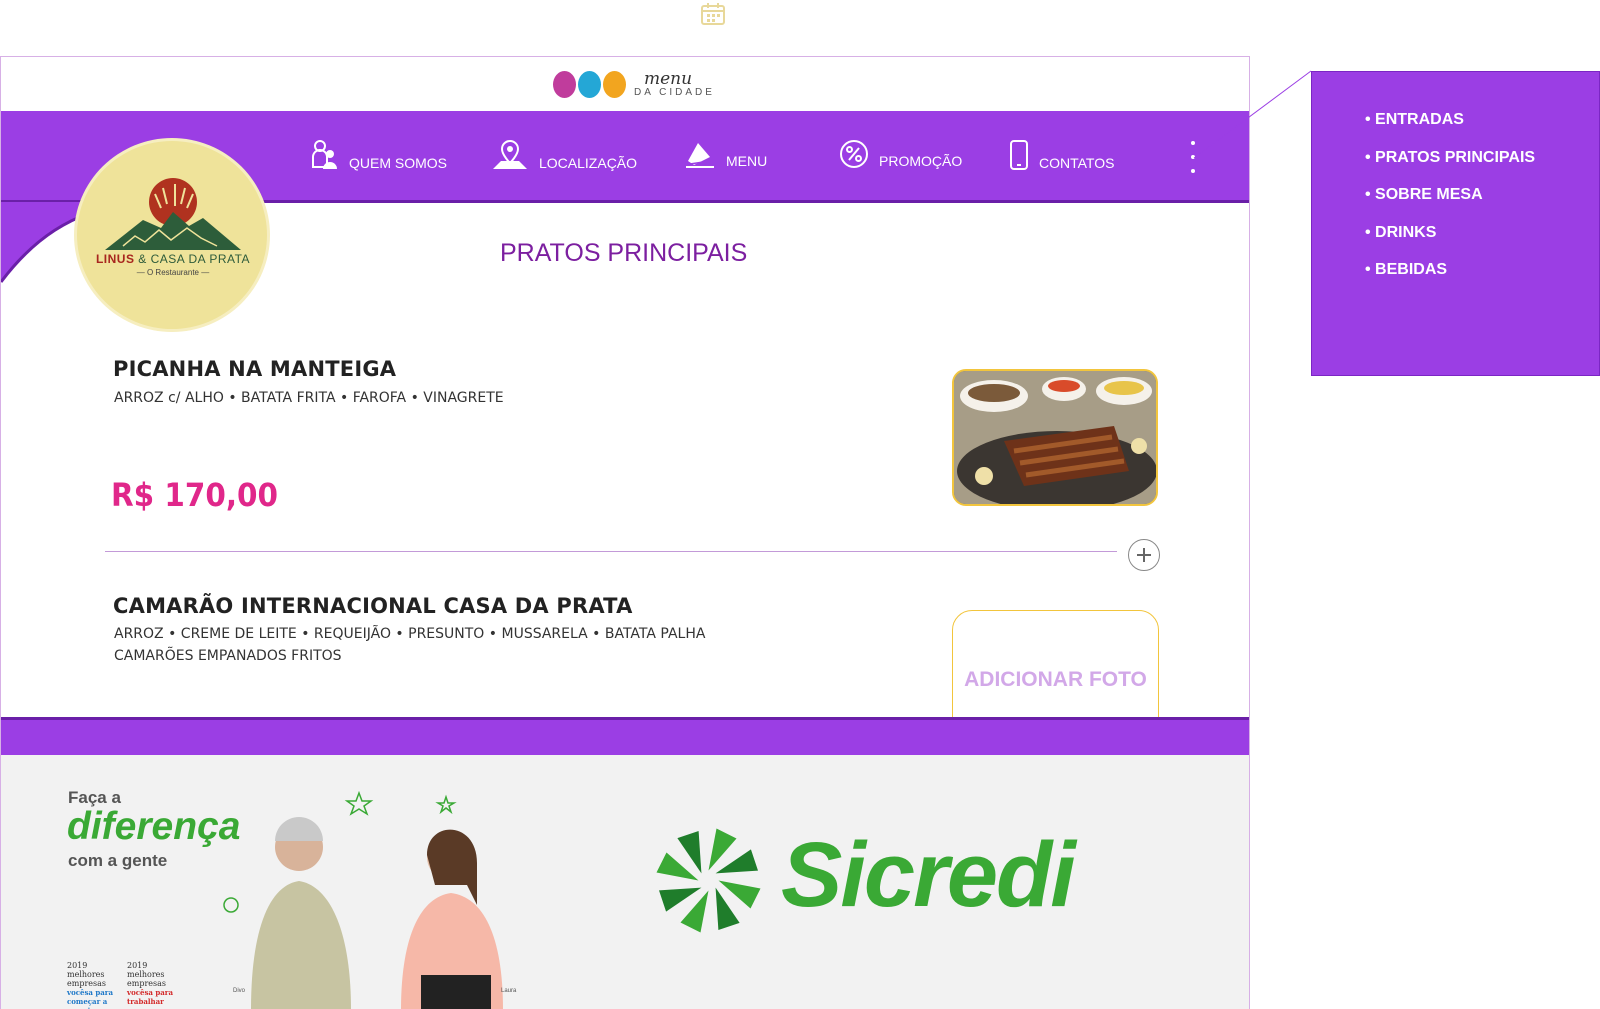 The height and width of the screenshot is (1009, 1600). I want to click on sicredi-wordmark: Sicredi, so click(928, 875).